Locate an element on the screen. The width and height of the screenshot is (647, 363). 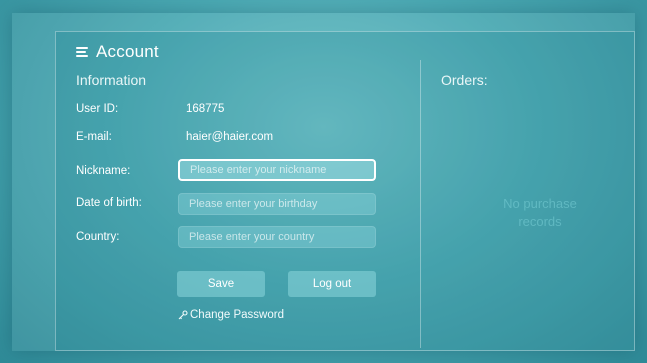
email-value: haier@haier.com is located at coordinates (230, 137).